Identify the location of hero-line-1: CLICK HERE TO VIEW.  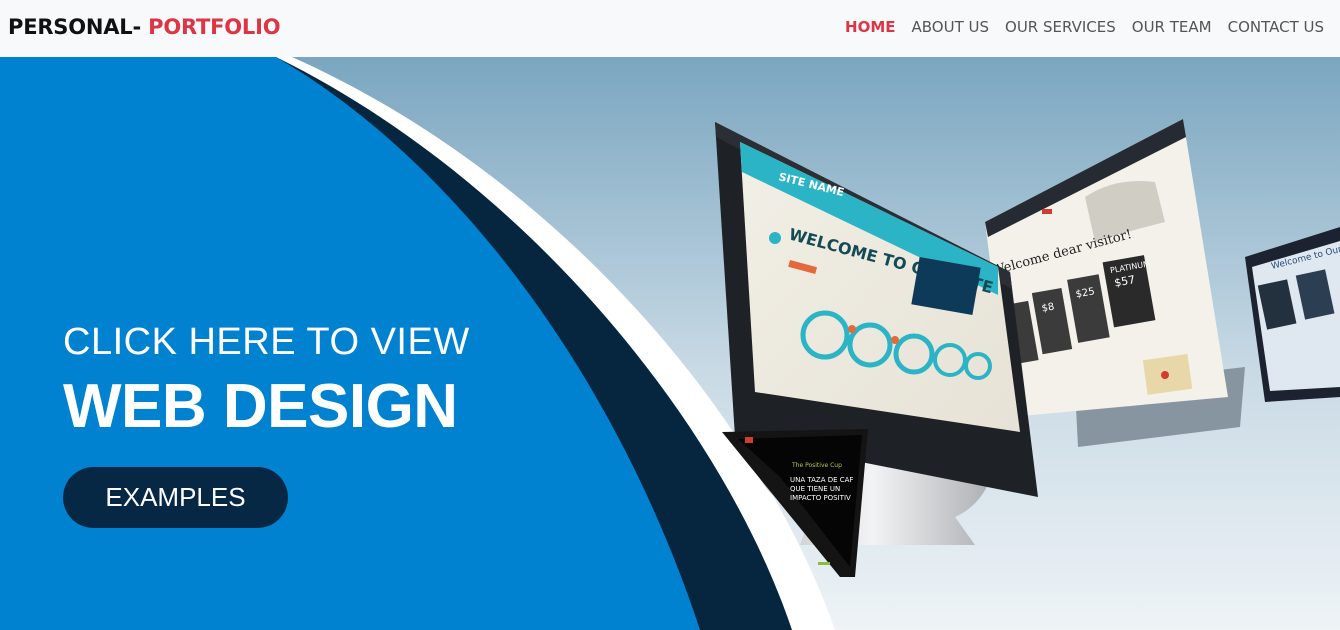
(266, 342).